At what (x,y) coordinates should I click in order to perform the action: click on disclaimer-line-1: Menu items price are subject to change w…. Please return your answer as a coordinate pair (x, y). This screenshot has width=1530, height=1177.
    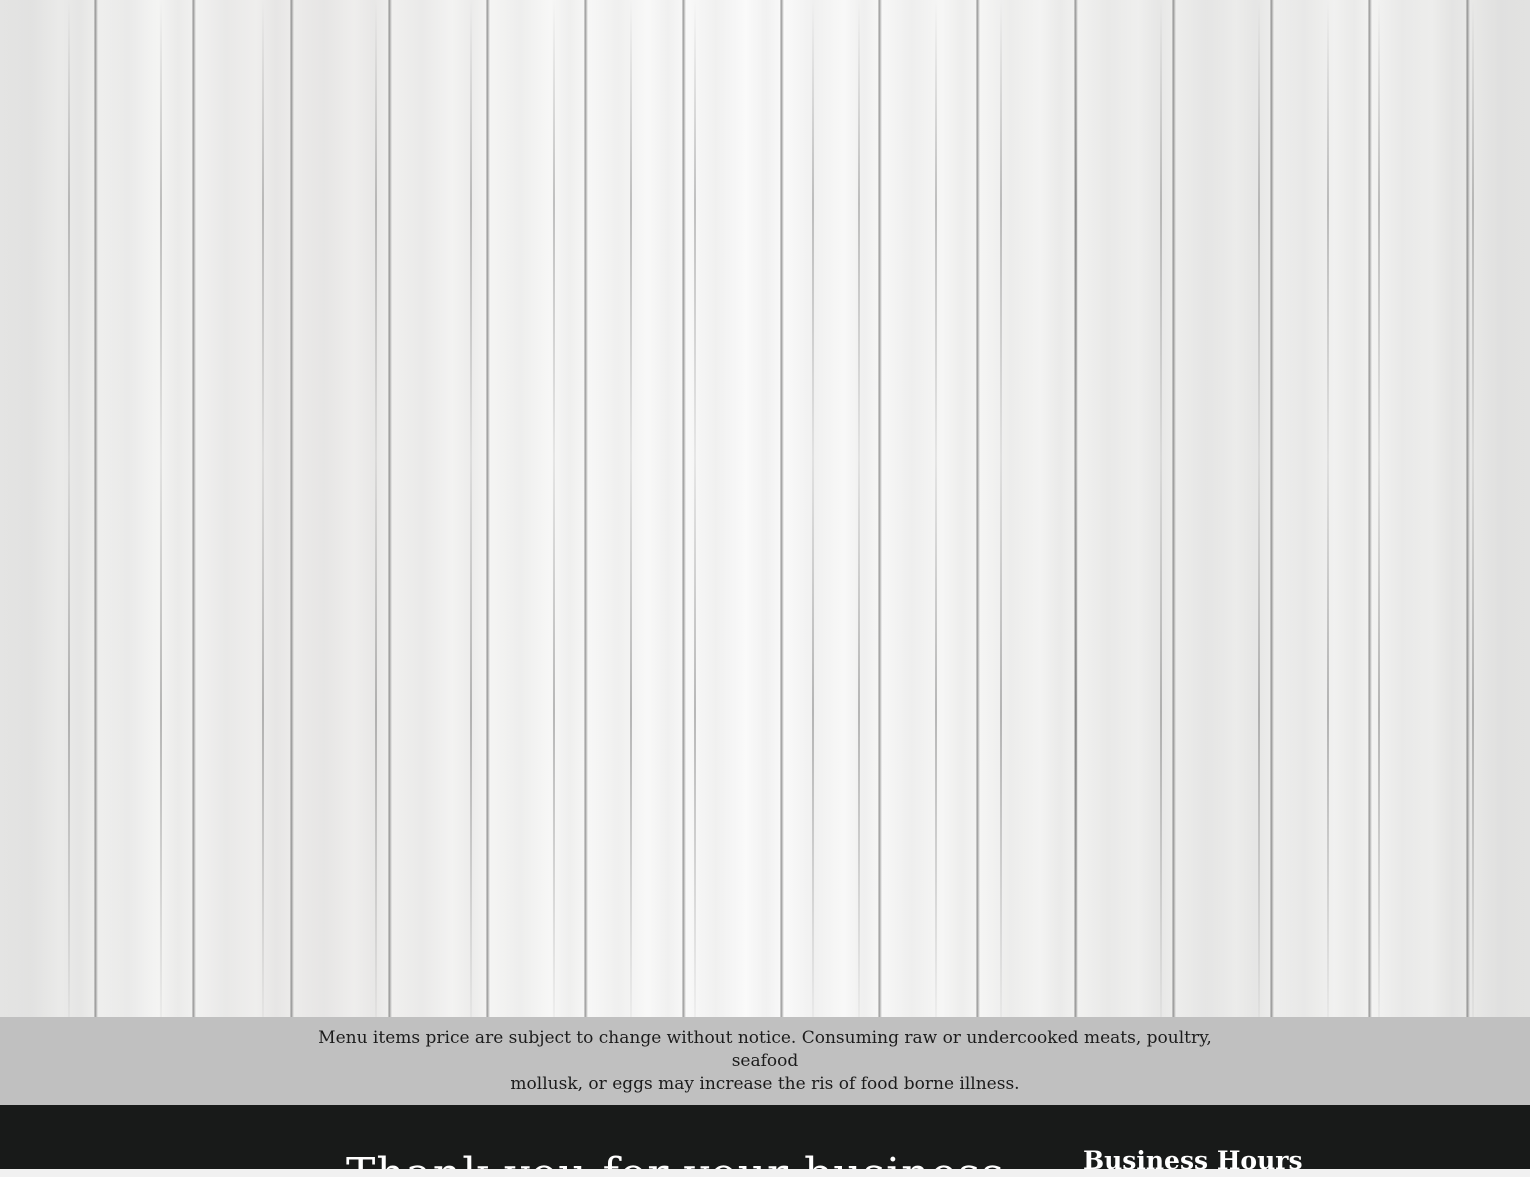
    Looking at the image, I should click on (765, 1049).